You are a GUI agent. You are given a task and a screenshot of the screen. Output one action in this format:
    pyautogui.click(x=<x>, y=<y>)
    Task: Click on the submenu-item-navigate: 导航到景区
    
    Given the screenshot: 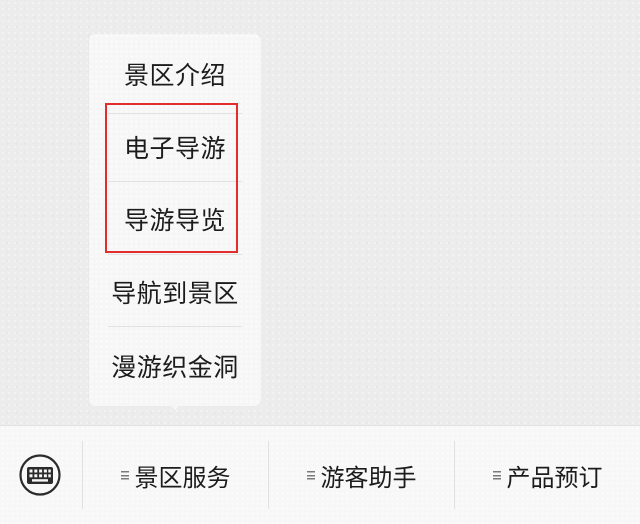 What is the action you would take?
    pyautogui.click(x=175, y=292)
    